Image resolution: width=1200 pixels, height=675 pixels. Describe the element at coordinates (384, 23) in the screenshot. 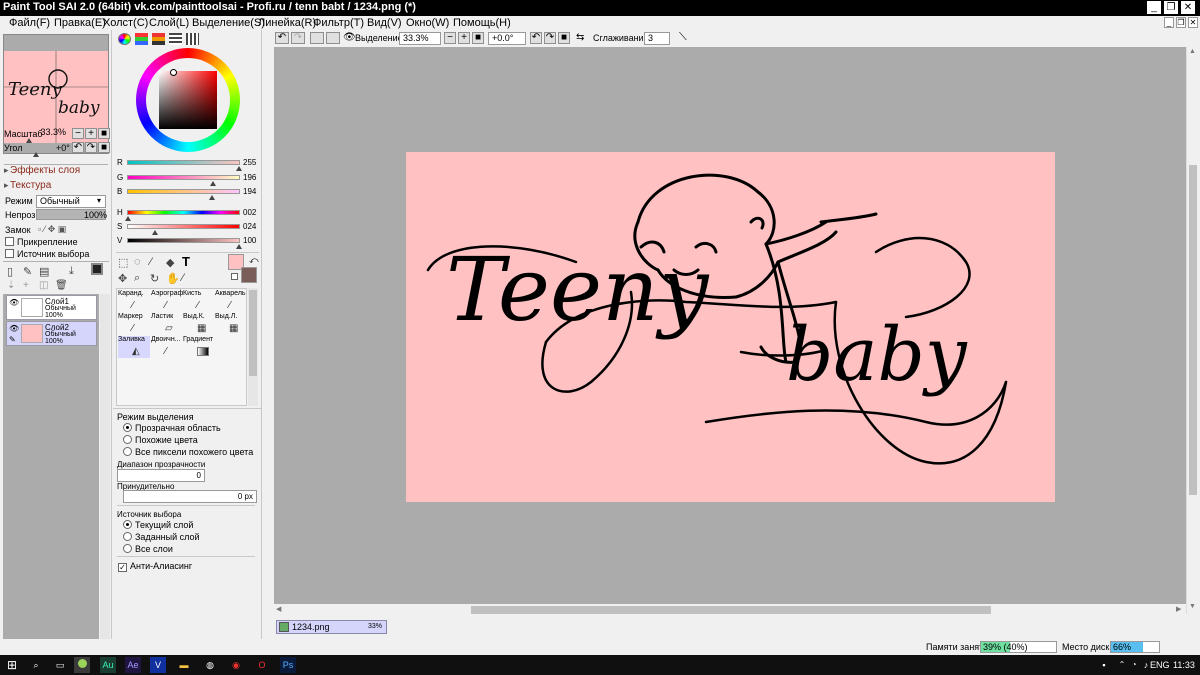

I see `menu-view: Вид(V)` at that location.